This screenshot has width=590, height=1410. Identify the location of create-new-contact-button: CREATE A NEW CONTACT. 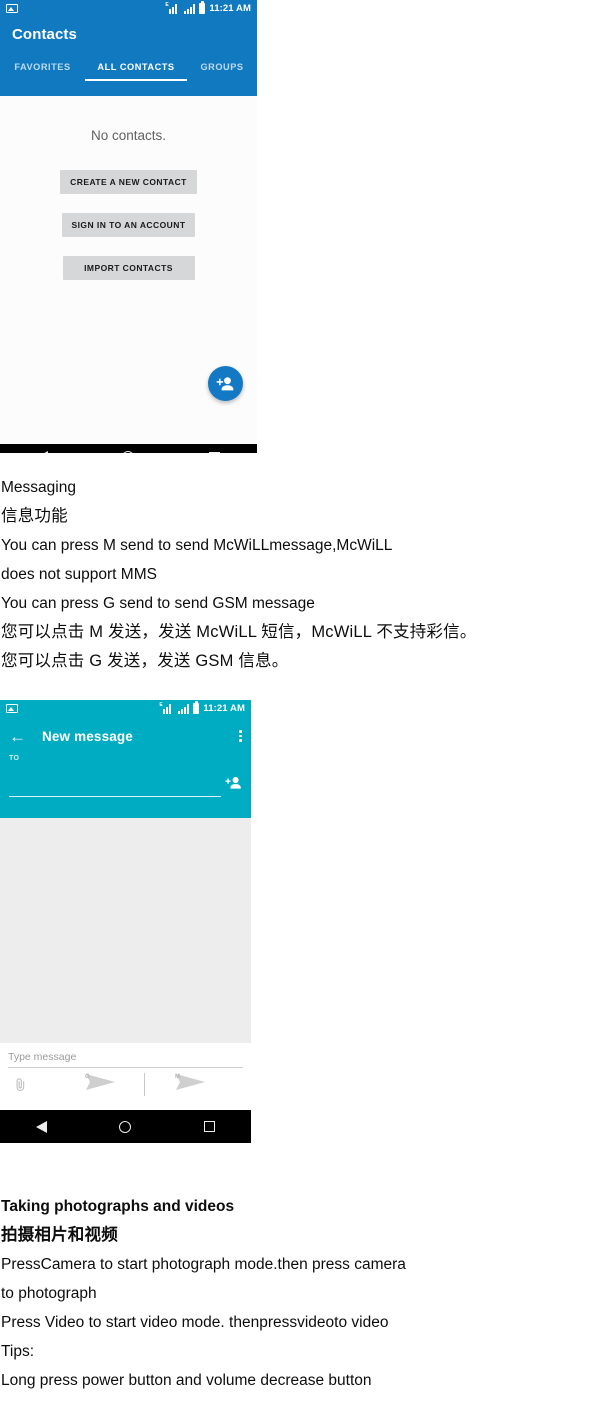
(128, 182).